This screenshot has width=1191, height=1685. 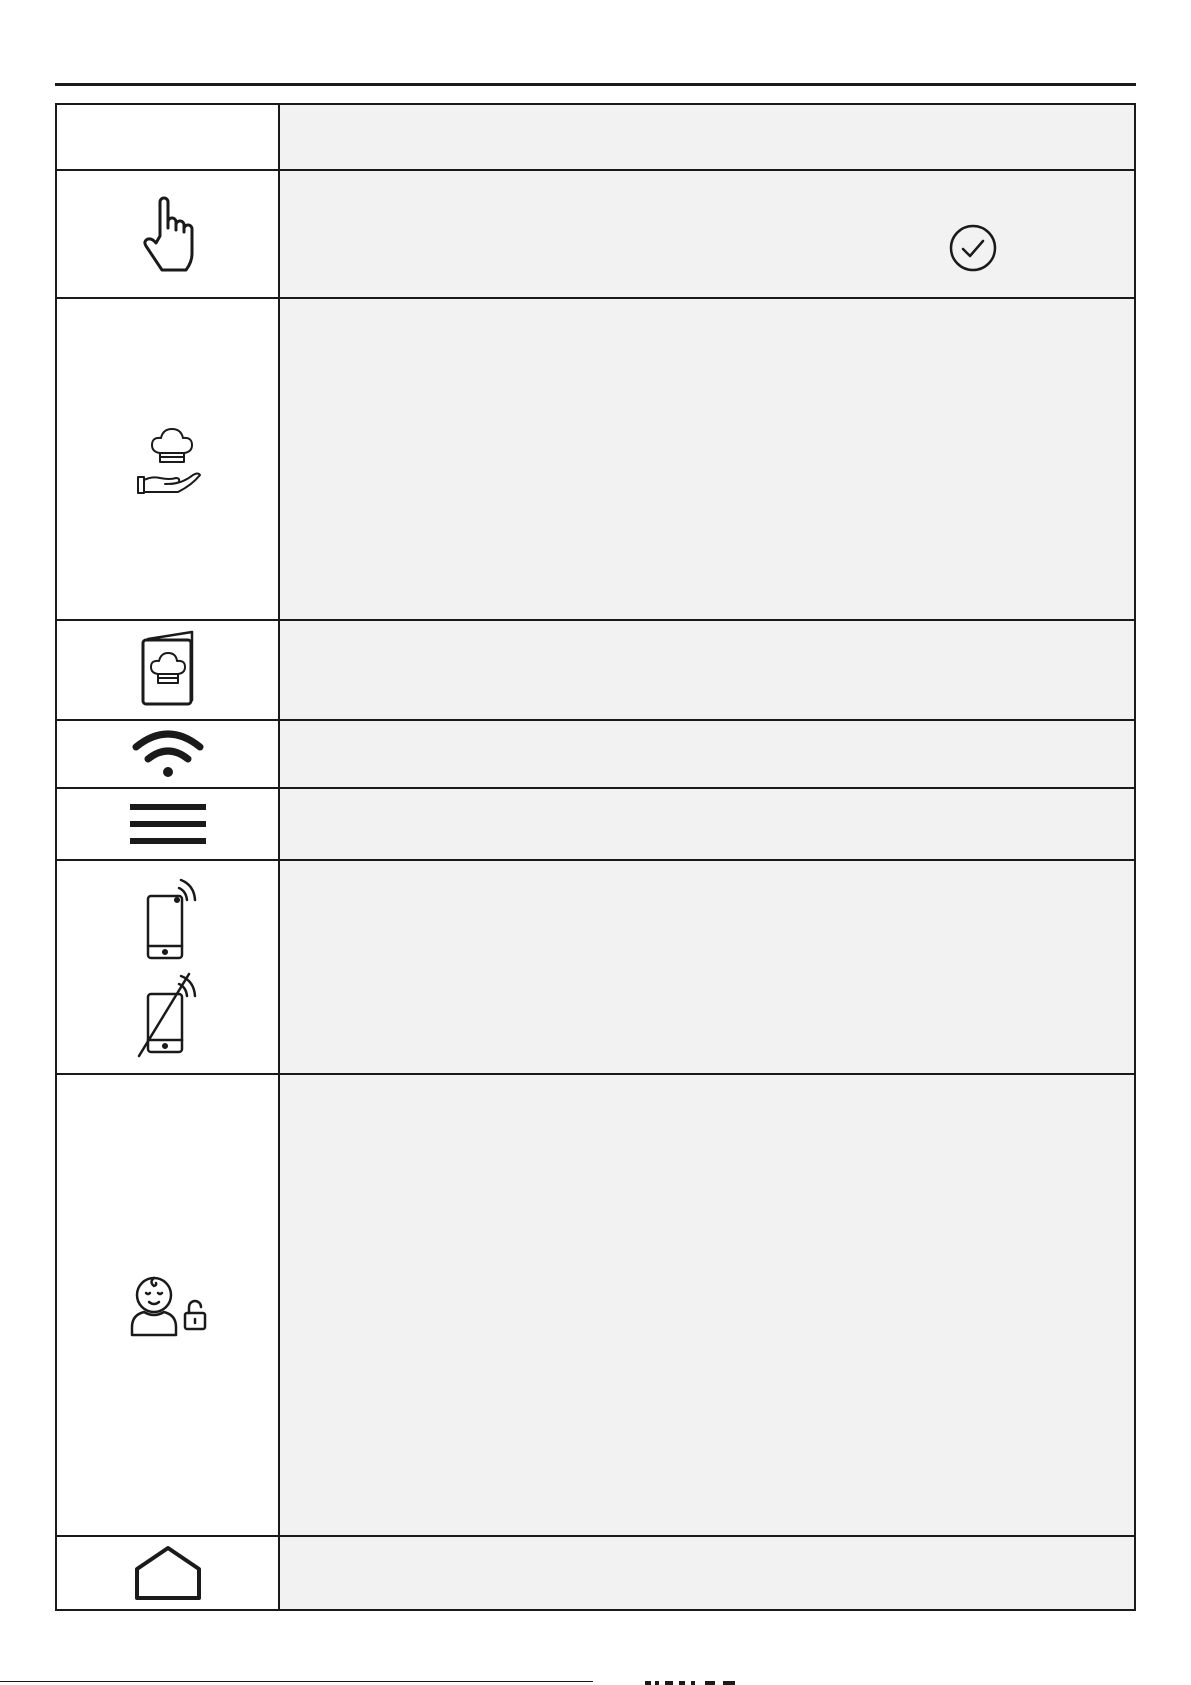 What do you see at coordinates (168, 234) in the screenshot?
I see `touch-hand-icon` at bounding box center [168, 234].